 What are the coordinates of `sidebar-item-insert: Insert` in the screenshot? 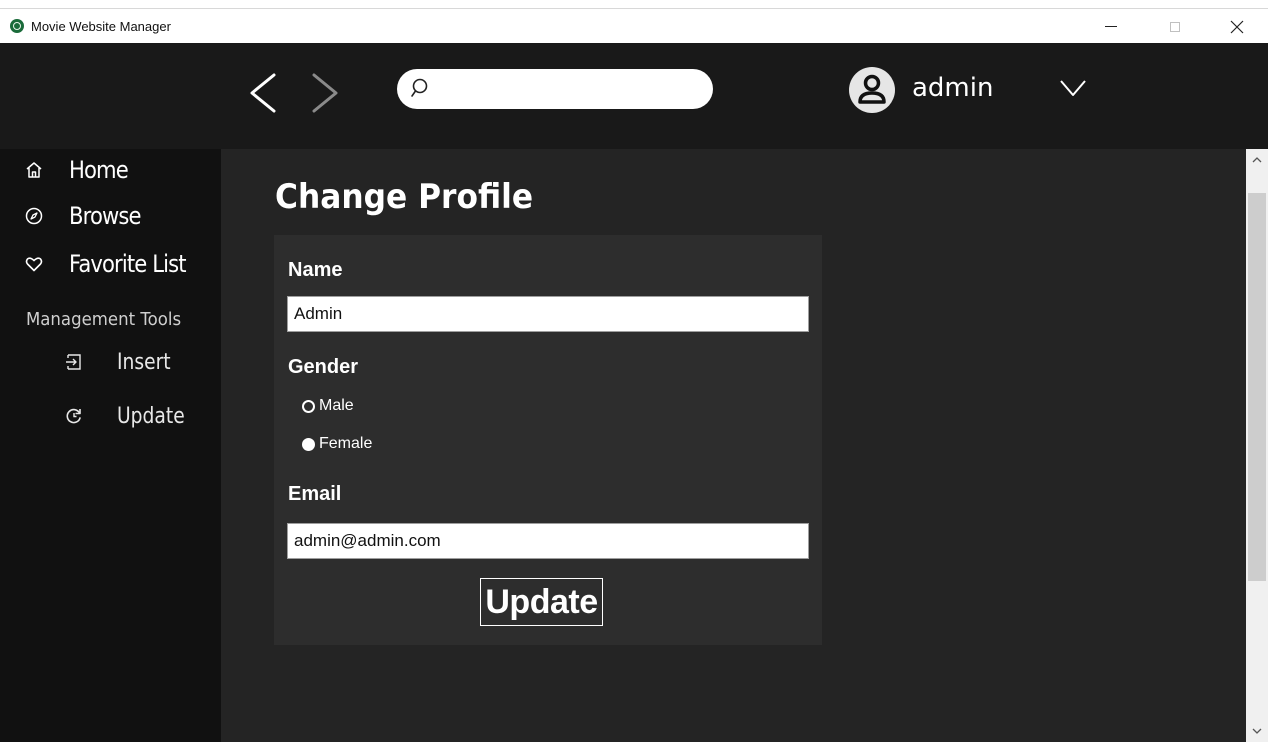 It's located at (122, 362).